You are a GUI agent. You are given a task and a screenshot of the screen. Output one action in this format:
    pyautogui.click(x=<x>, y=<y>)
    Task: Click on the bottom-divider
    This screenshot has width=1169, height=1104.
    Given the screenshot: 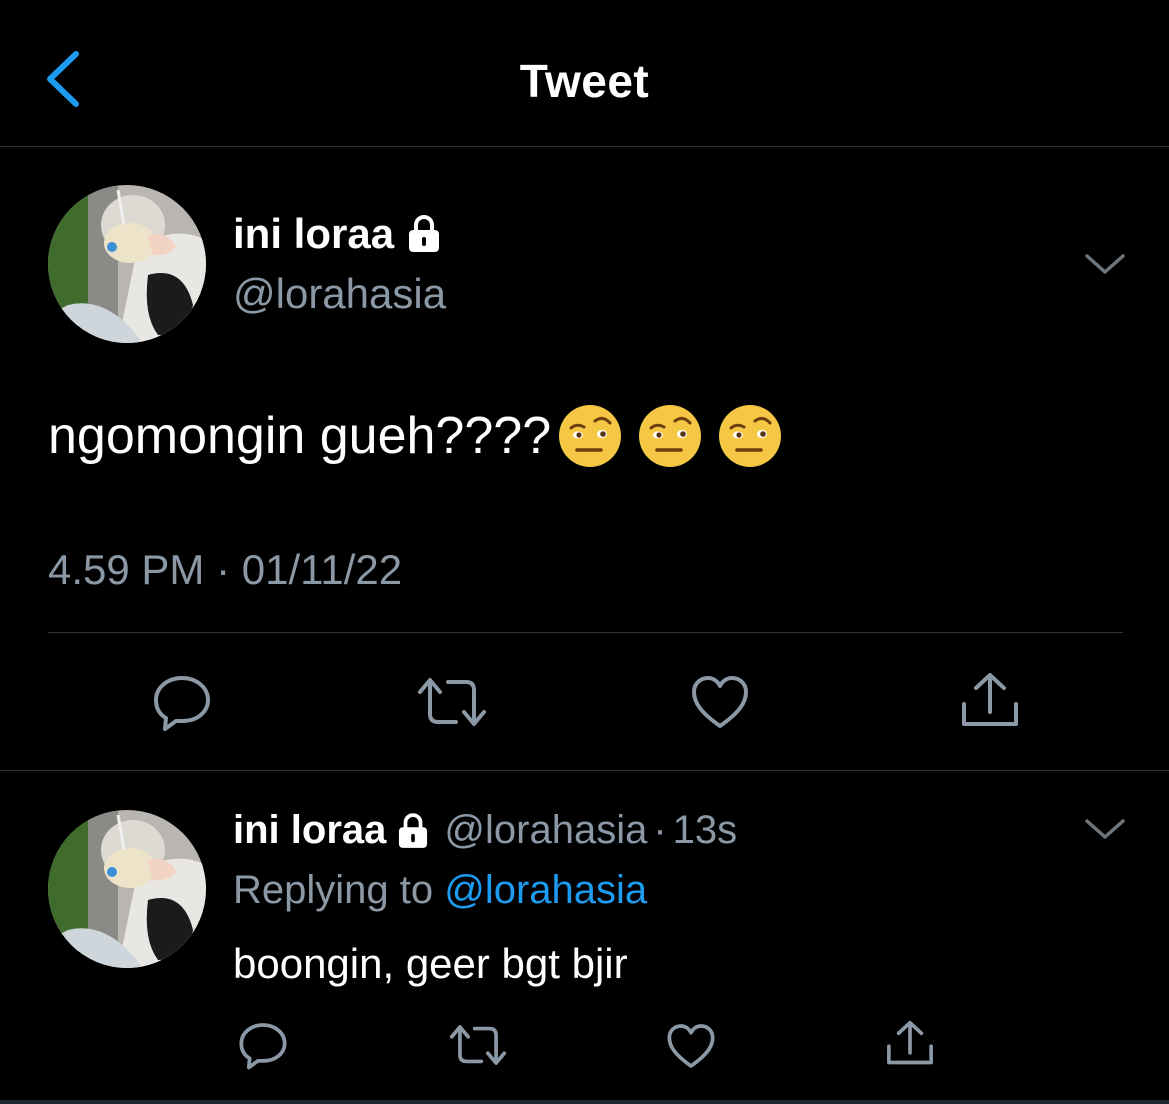 What is the action you would take?
    pyautogui.click(x=584, y=1102)
    